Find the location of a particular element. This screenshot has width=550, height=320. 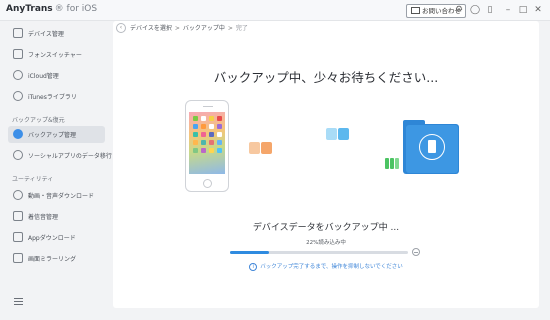

menu-icon is located at coordinates (18, 302).